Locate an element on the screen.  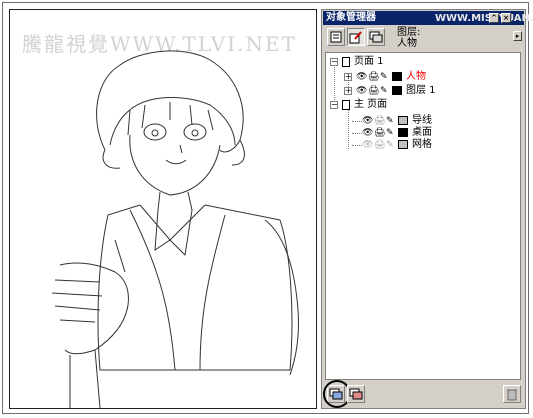
tree-row-page1: − 页面 1 is located at coordinates (420, 62).